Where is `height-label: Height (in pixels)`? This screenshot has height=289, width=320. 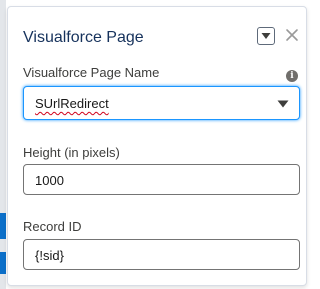 height-label: Height (in pixels) is located at coordinates (71, 152).